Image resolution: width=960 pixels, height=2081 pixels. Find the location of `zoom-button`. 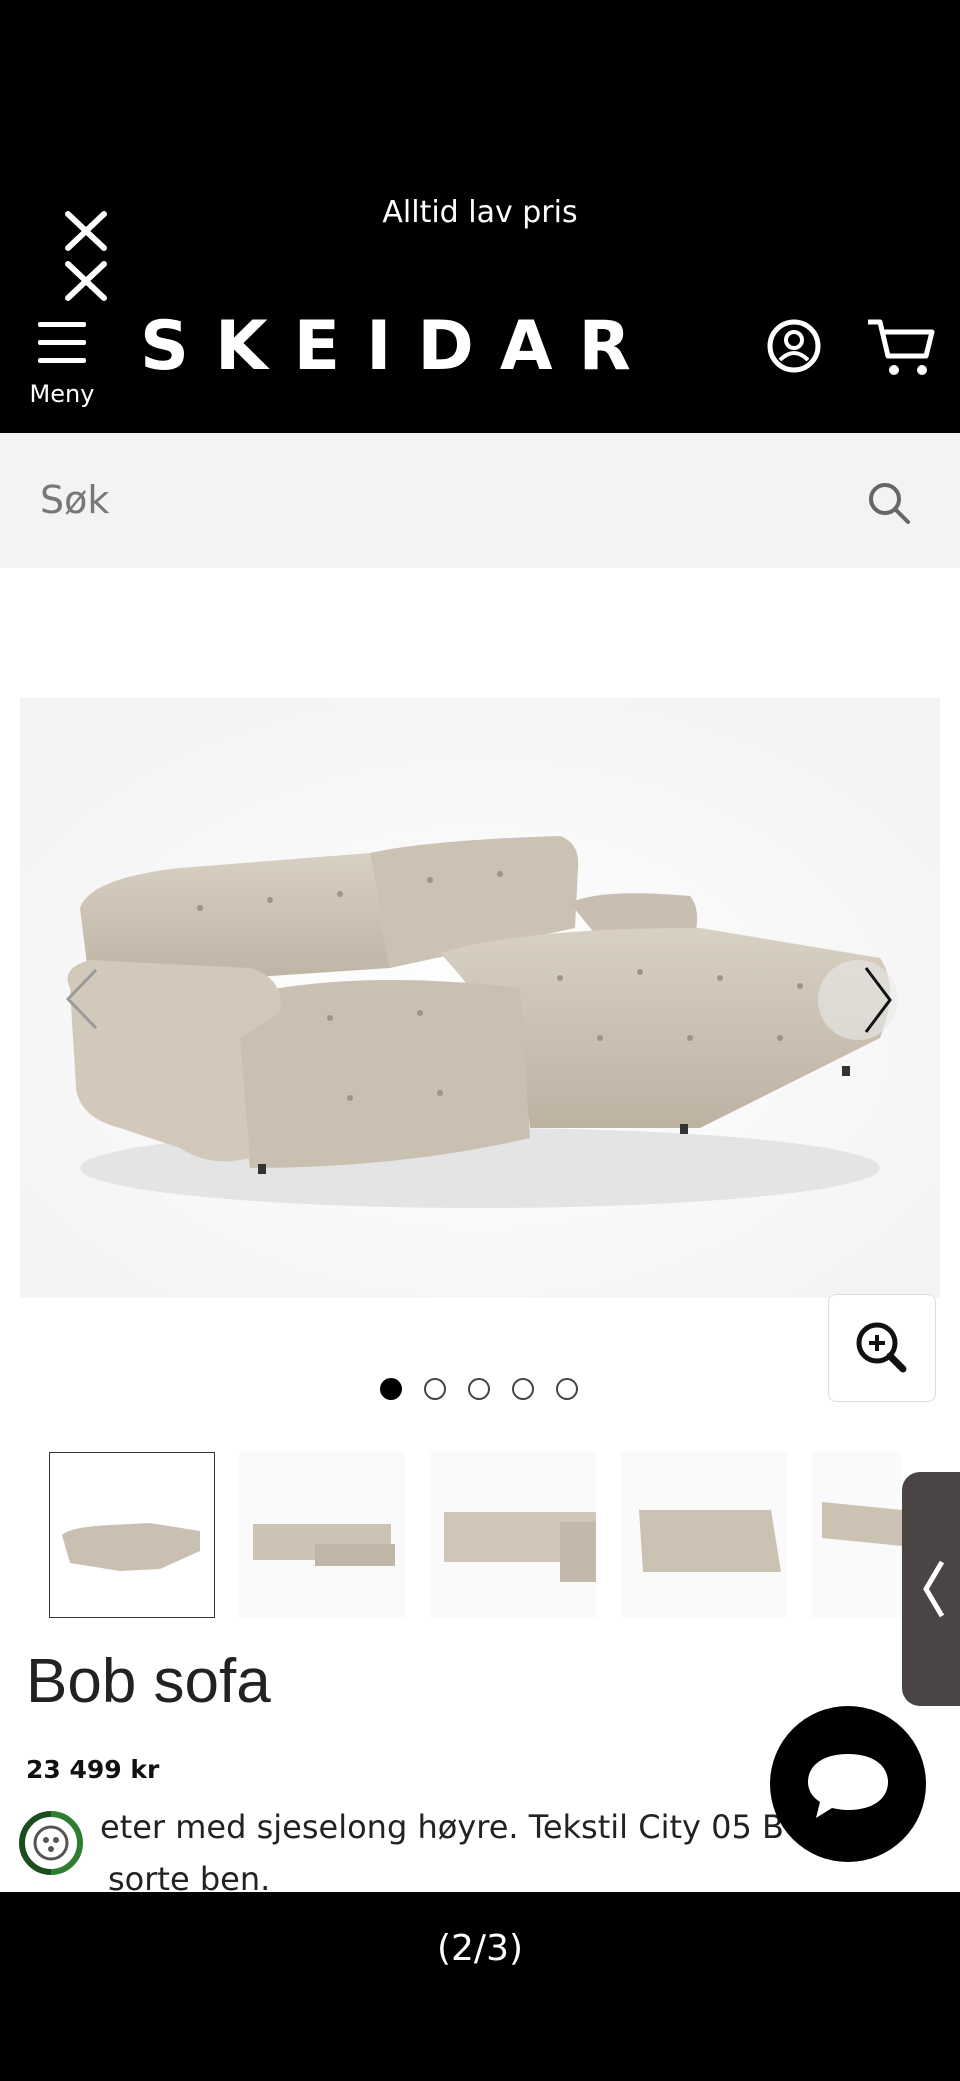

zoom-button is located at coordinates (882, 1348).